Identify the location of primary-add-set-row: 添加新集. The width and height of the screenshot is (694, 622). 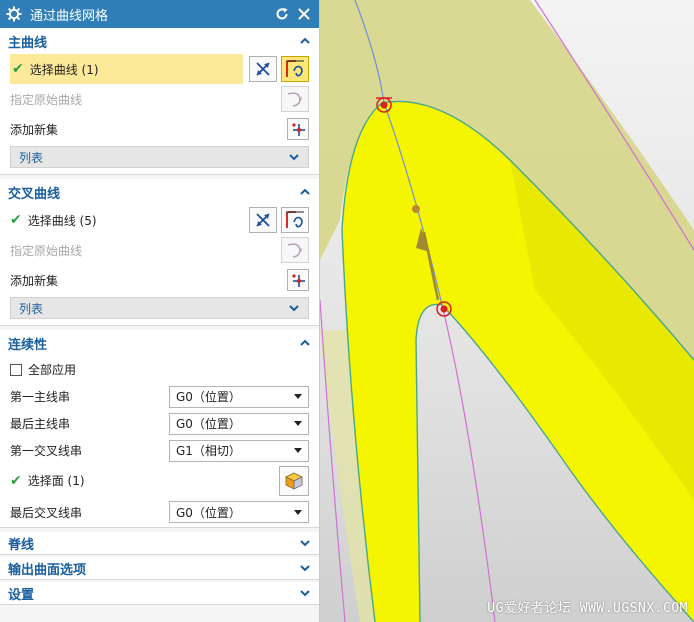
(159, 129).